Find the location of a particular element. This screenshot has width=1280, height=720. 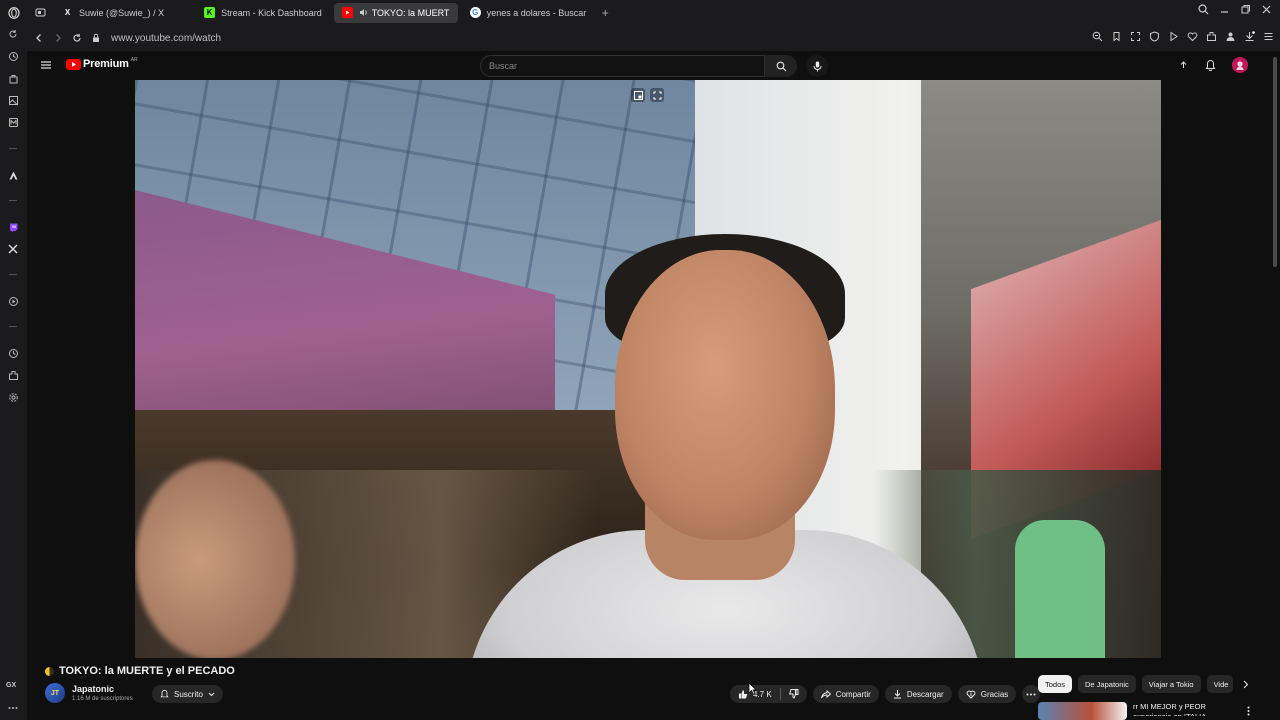

snapshot-video-icon is located at coordinates (657, 95).